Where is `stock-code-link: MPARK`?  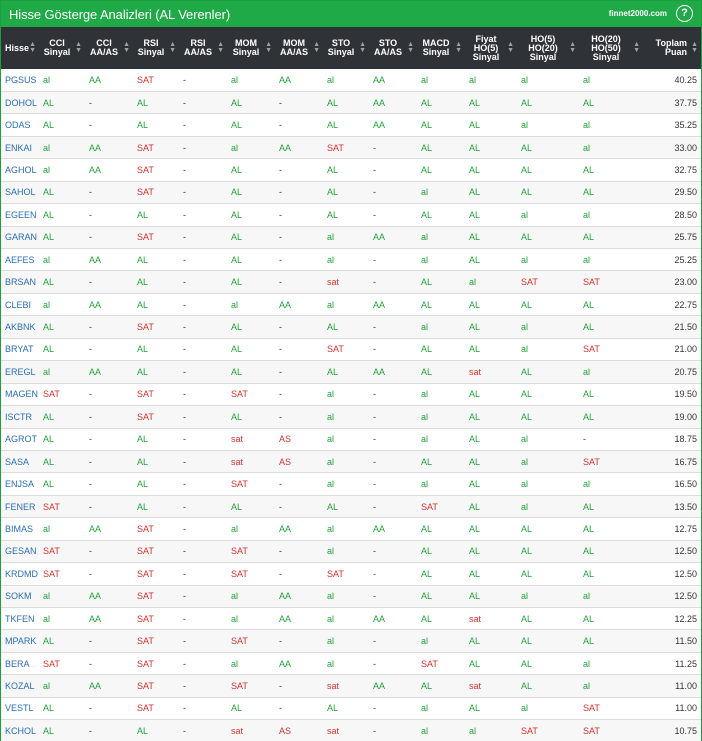 stock-code-link: MPARK is located at coordinates (20, 641).